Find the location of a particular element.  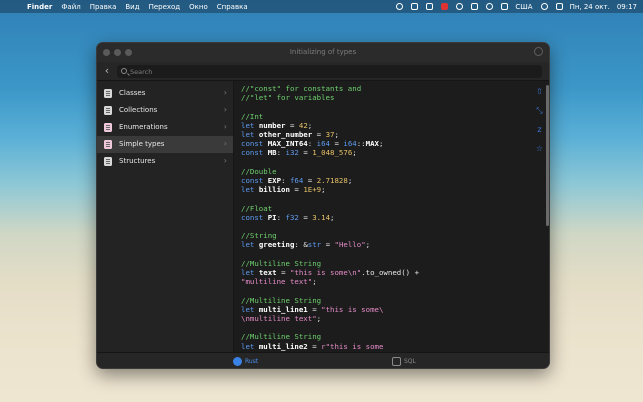

sidebar-item-collections: Collections › is located at coordinates (165, 110).